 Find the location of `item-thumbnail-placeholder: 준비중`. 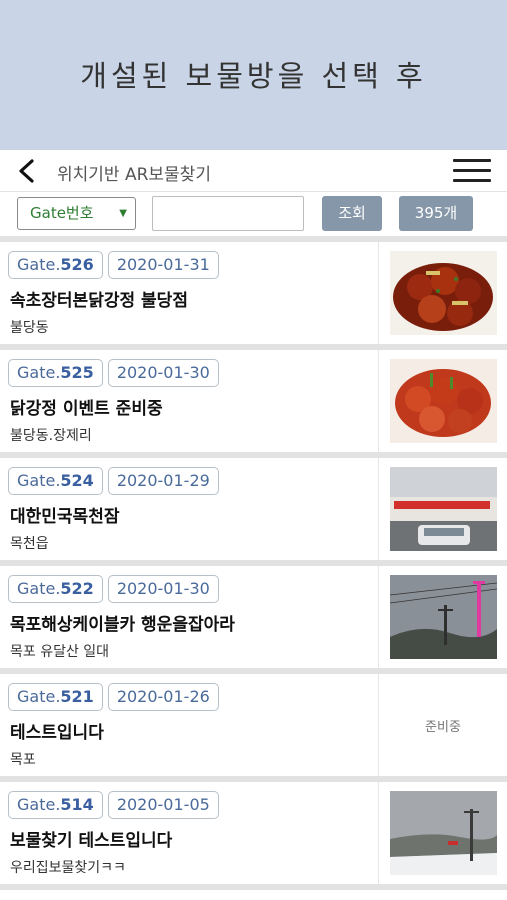

item-thumbnail-placeholder: 준비중 is located at coordinates (442, 725).